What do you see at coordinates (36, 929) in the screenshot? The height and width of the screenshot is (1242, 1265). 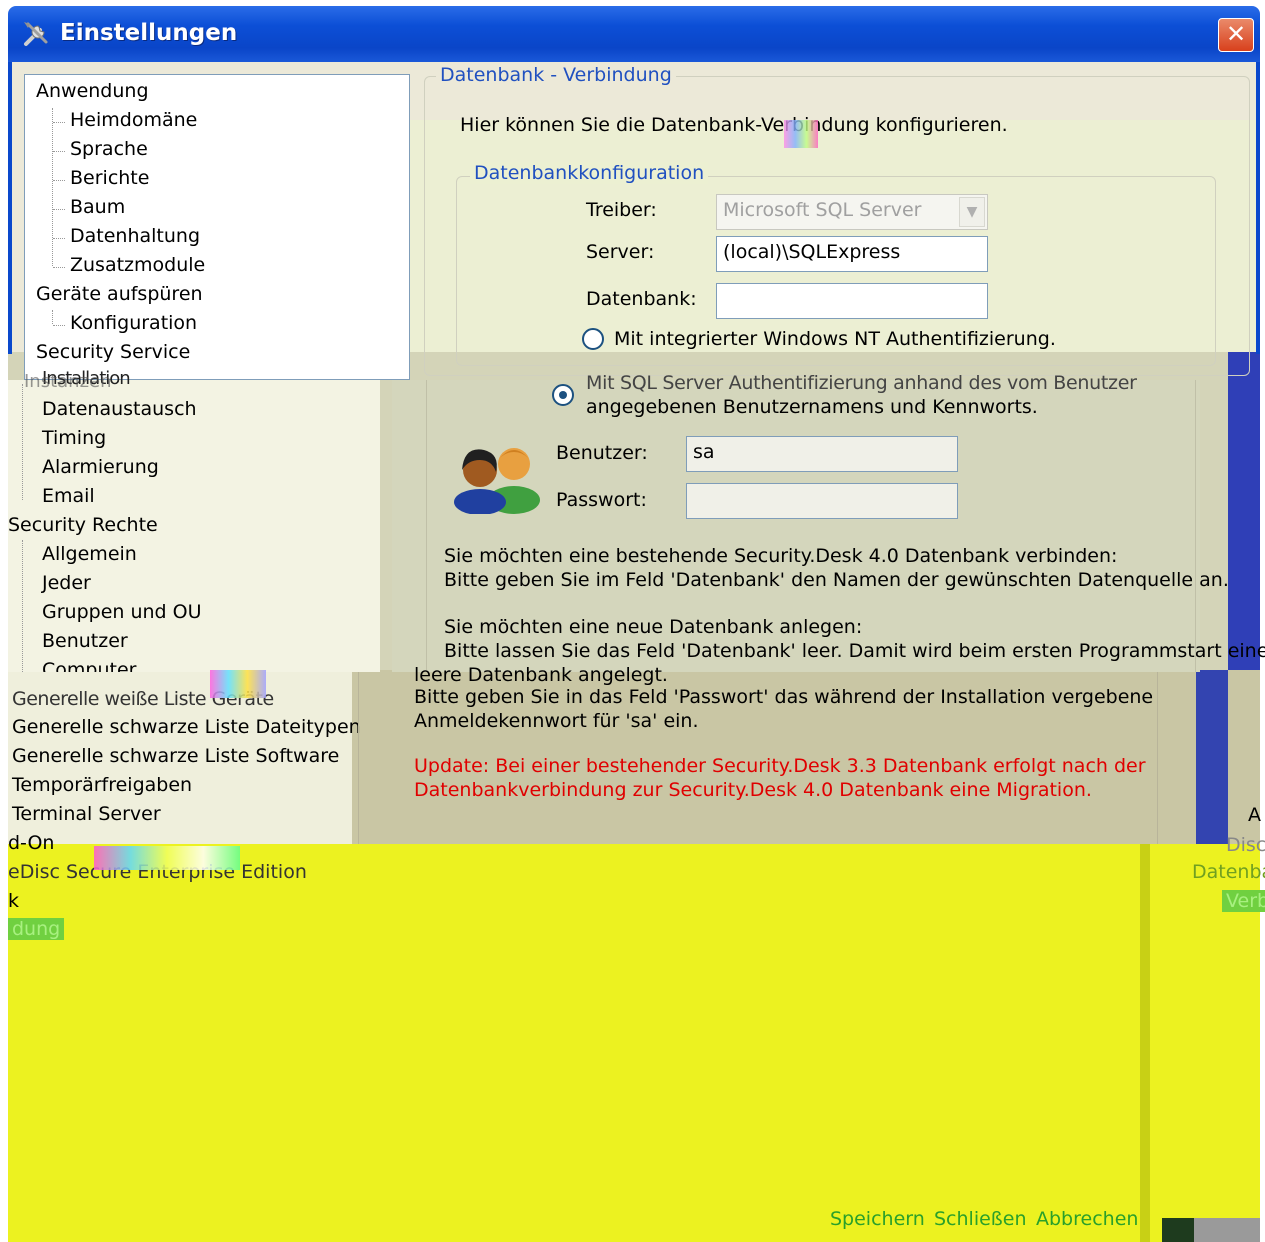 I see `tree-item-fragment-selected: dung` at bounding box center [36, 929].